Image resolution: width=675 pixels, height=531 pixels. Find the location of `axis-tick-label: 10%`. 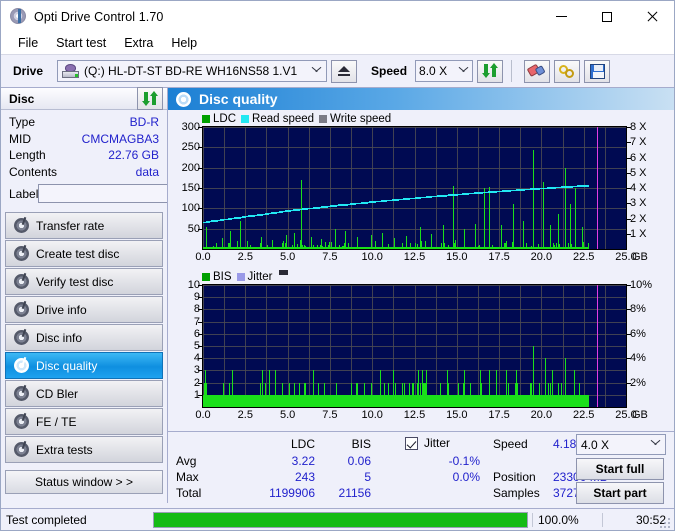

axis-tick-label: 10% is located at coordinates (641, 285).